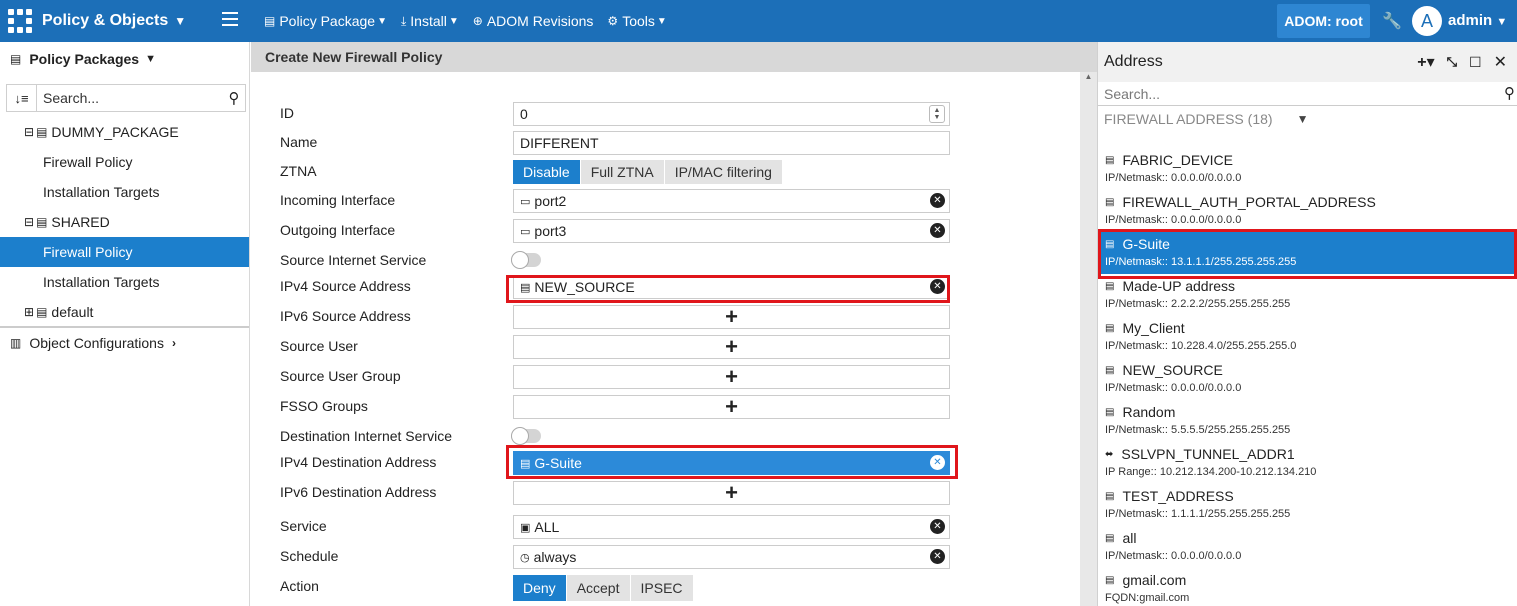 The width and height of the screenshot is (1517, 606). What do you see at coordinates (598, 588) in the screenshot?
I see `action-accept-button: Accept` at bounding box center [598, 588].